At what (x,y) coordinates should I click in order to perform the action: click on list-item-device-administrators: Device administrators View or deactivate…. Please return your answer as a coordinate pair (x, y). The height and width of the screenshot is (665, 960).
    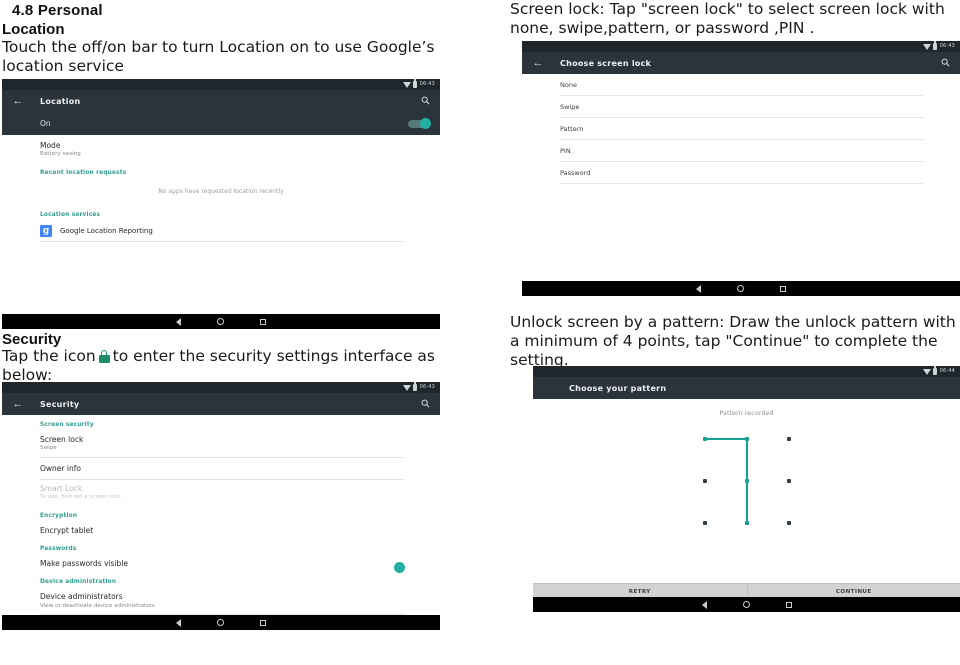
    Looking at the image, I should click on (221, 601).